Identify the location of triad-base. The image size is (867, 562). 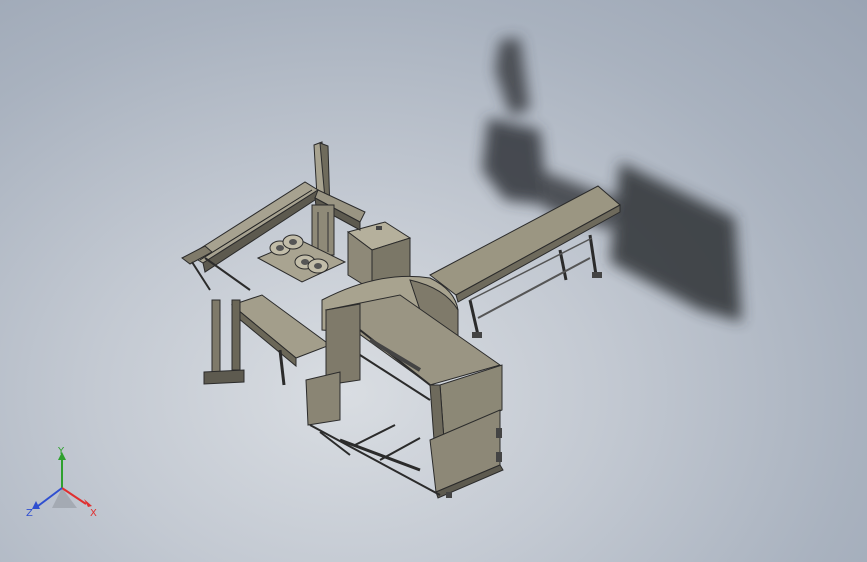
(64, 498).